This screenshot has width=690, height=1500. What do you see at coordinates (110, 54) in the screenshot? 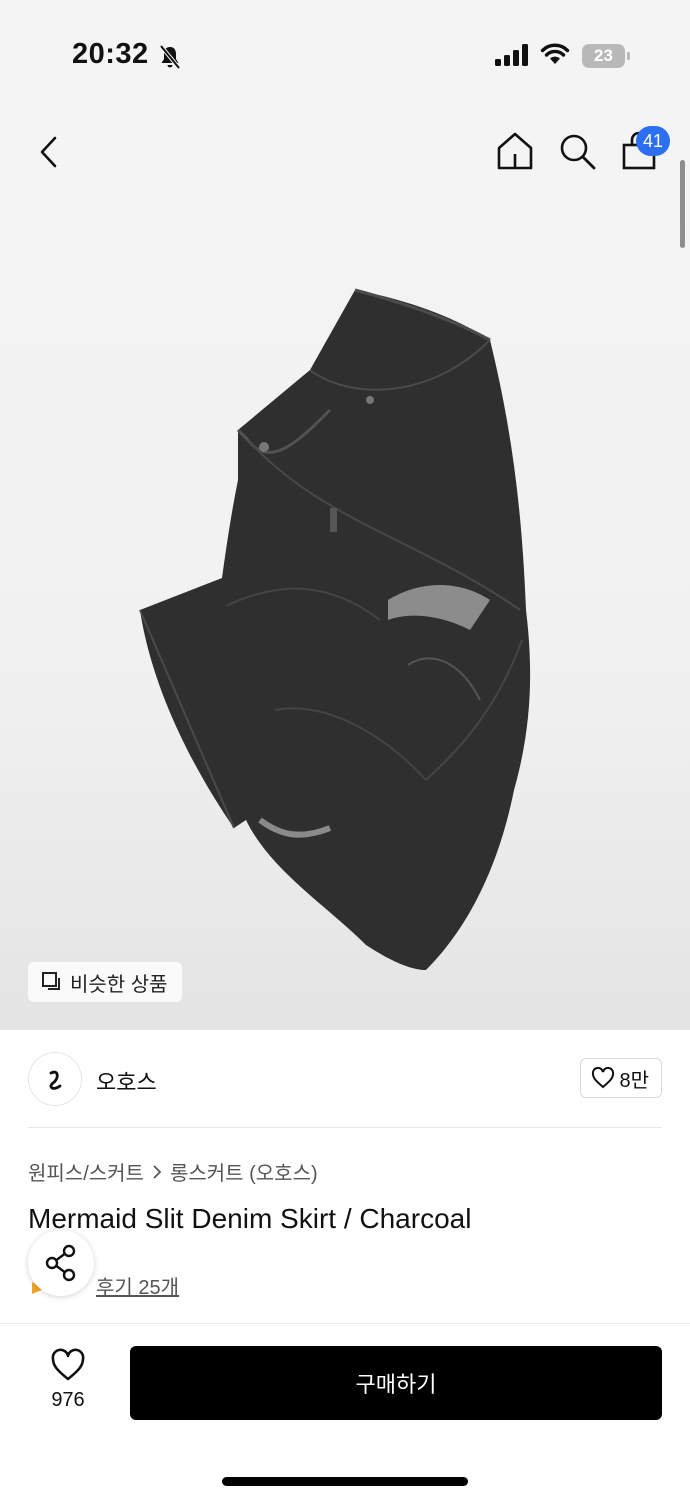
I see `status-time: 20:32` at bounding box center [110, 54].